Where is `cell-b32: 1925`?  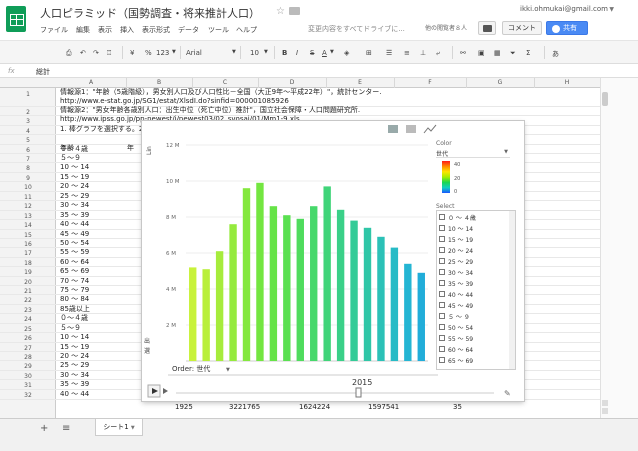
cell-b32: 1925 is located at coordinates (184, 407).